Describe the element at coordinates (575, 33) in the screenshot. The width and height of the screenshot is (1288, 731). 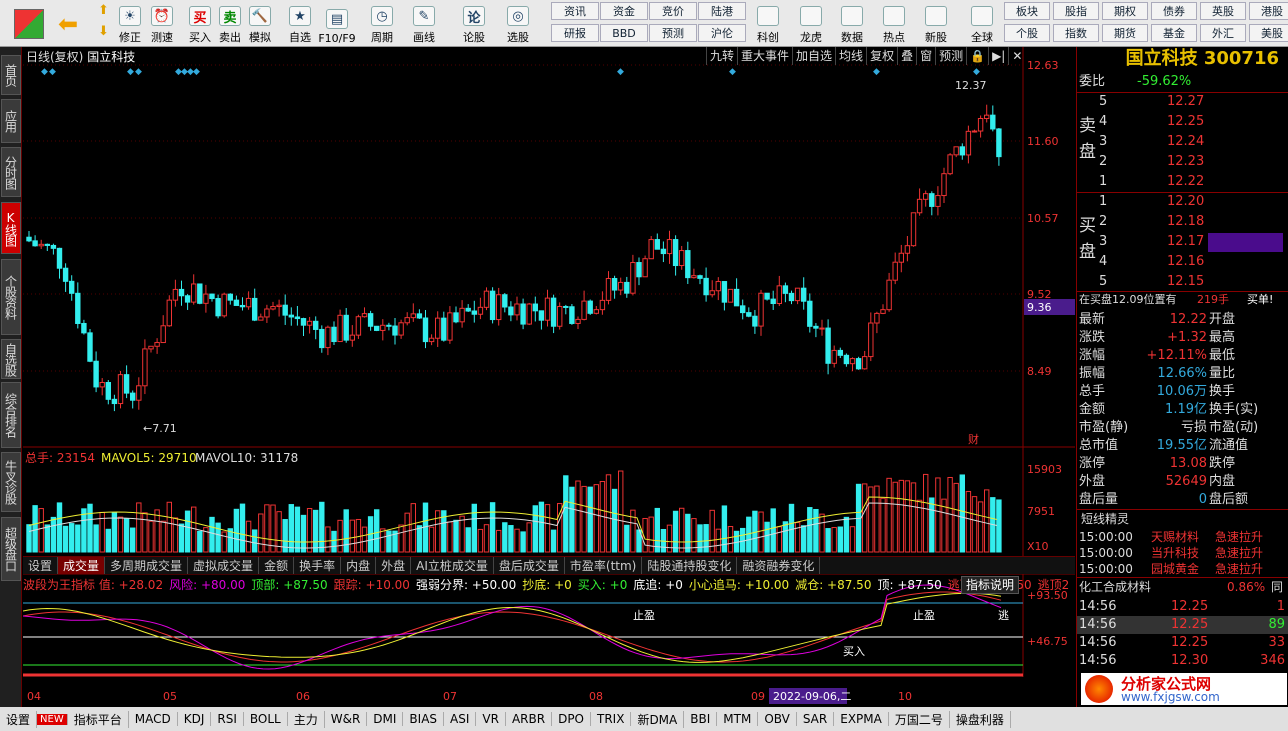
I see `toolbar-small-bottom: 研报` at that location.